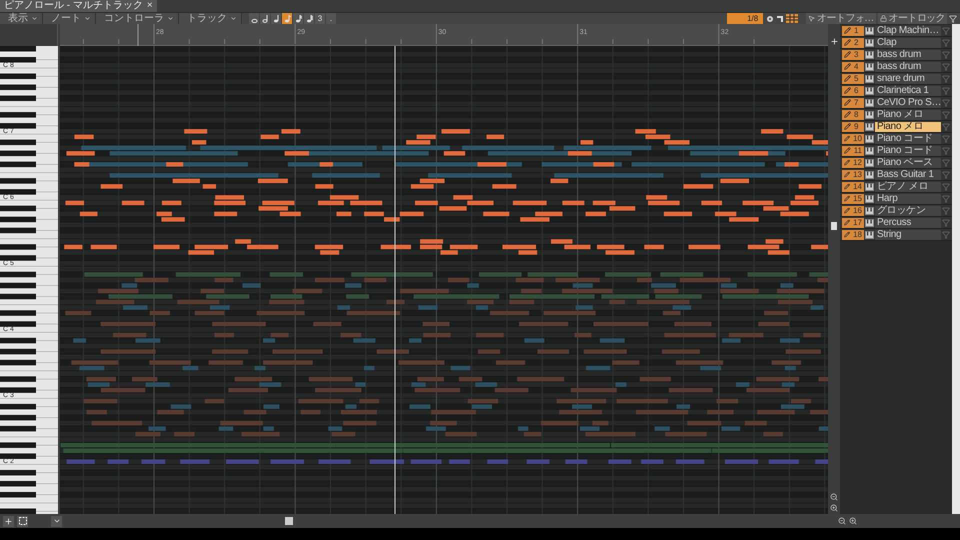 The height and width of the screenshot is (540, 960). I want to click on track-edit-button: 15, so click(853, 199).